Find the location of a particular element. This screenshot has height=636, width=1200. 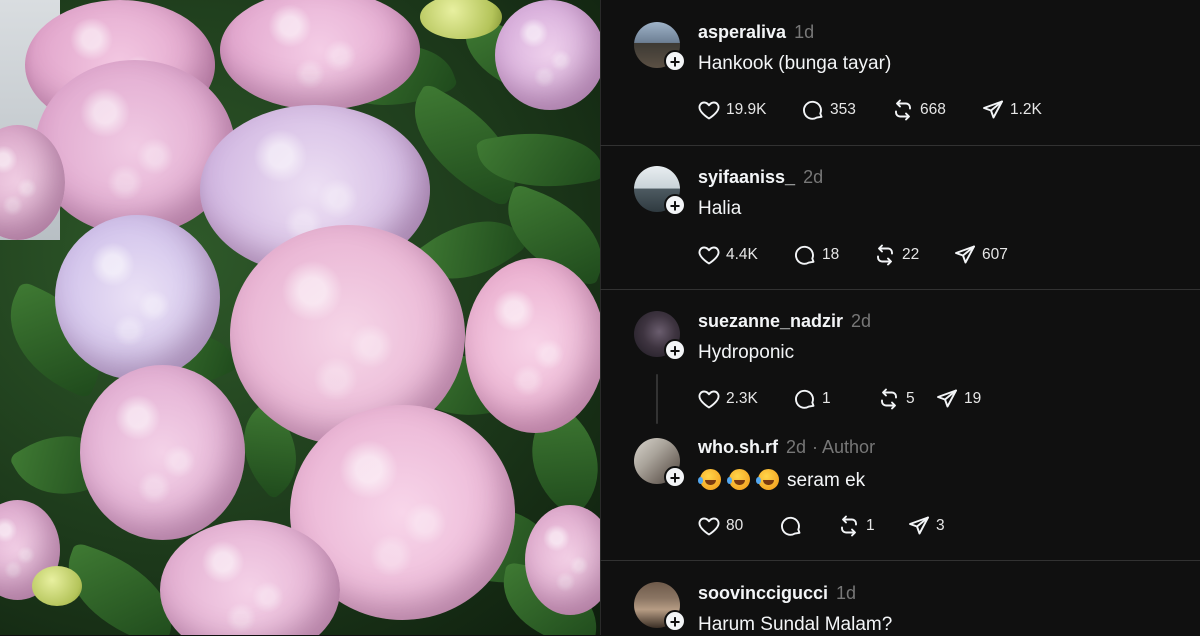

repost-count: 1 is located at coordinates (870, 525).